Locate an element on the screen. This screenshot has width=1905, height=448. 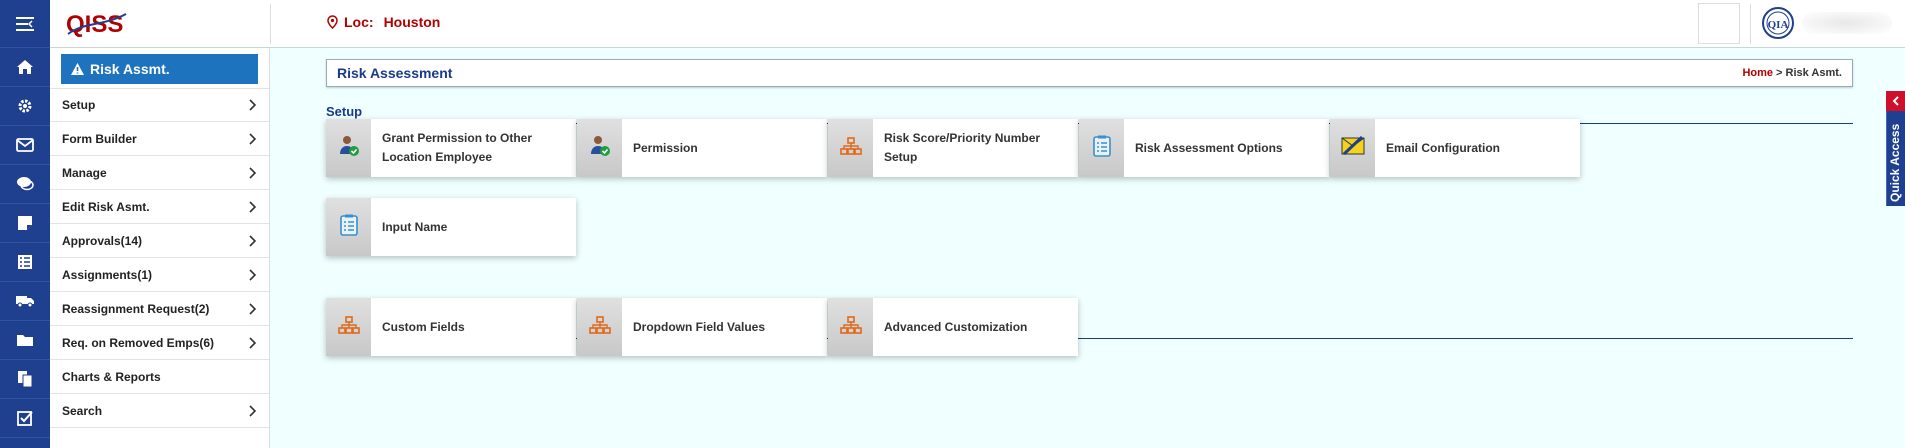
email-config-icon is located at coordinates (1353, 148).